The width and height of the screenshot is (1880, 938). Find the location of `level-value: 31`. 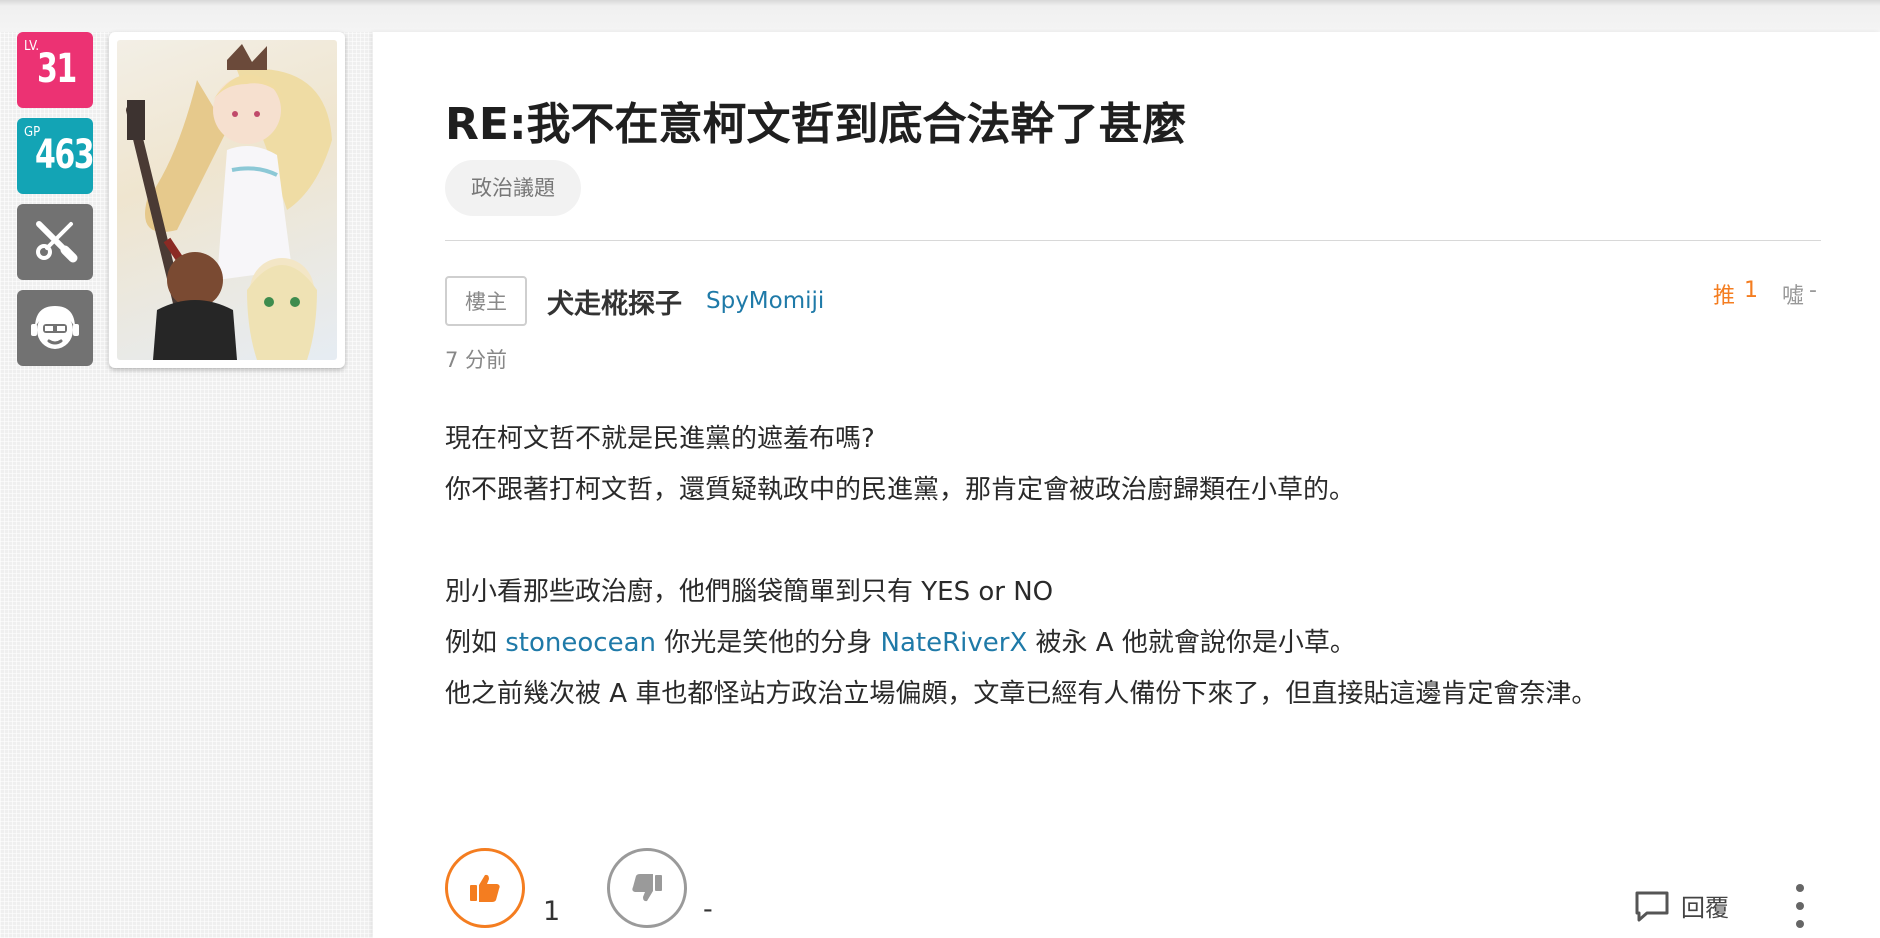

level-value: 31 is located at coordinates (57, 69).